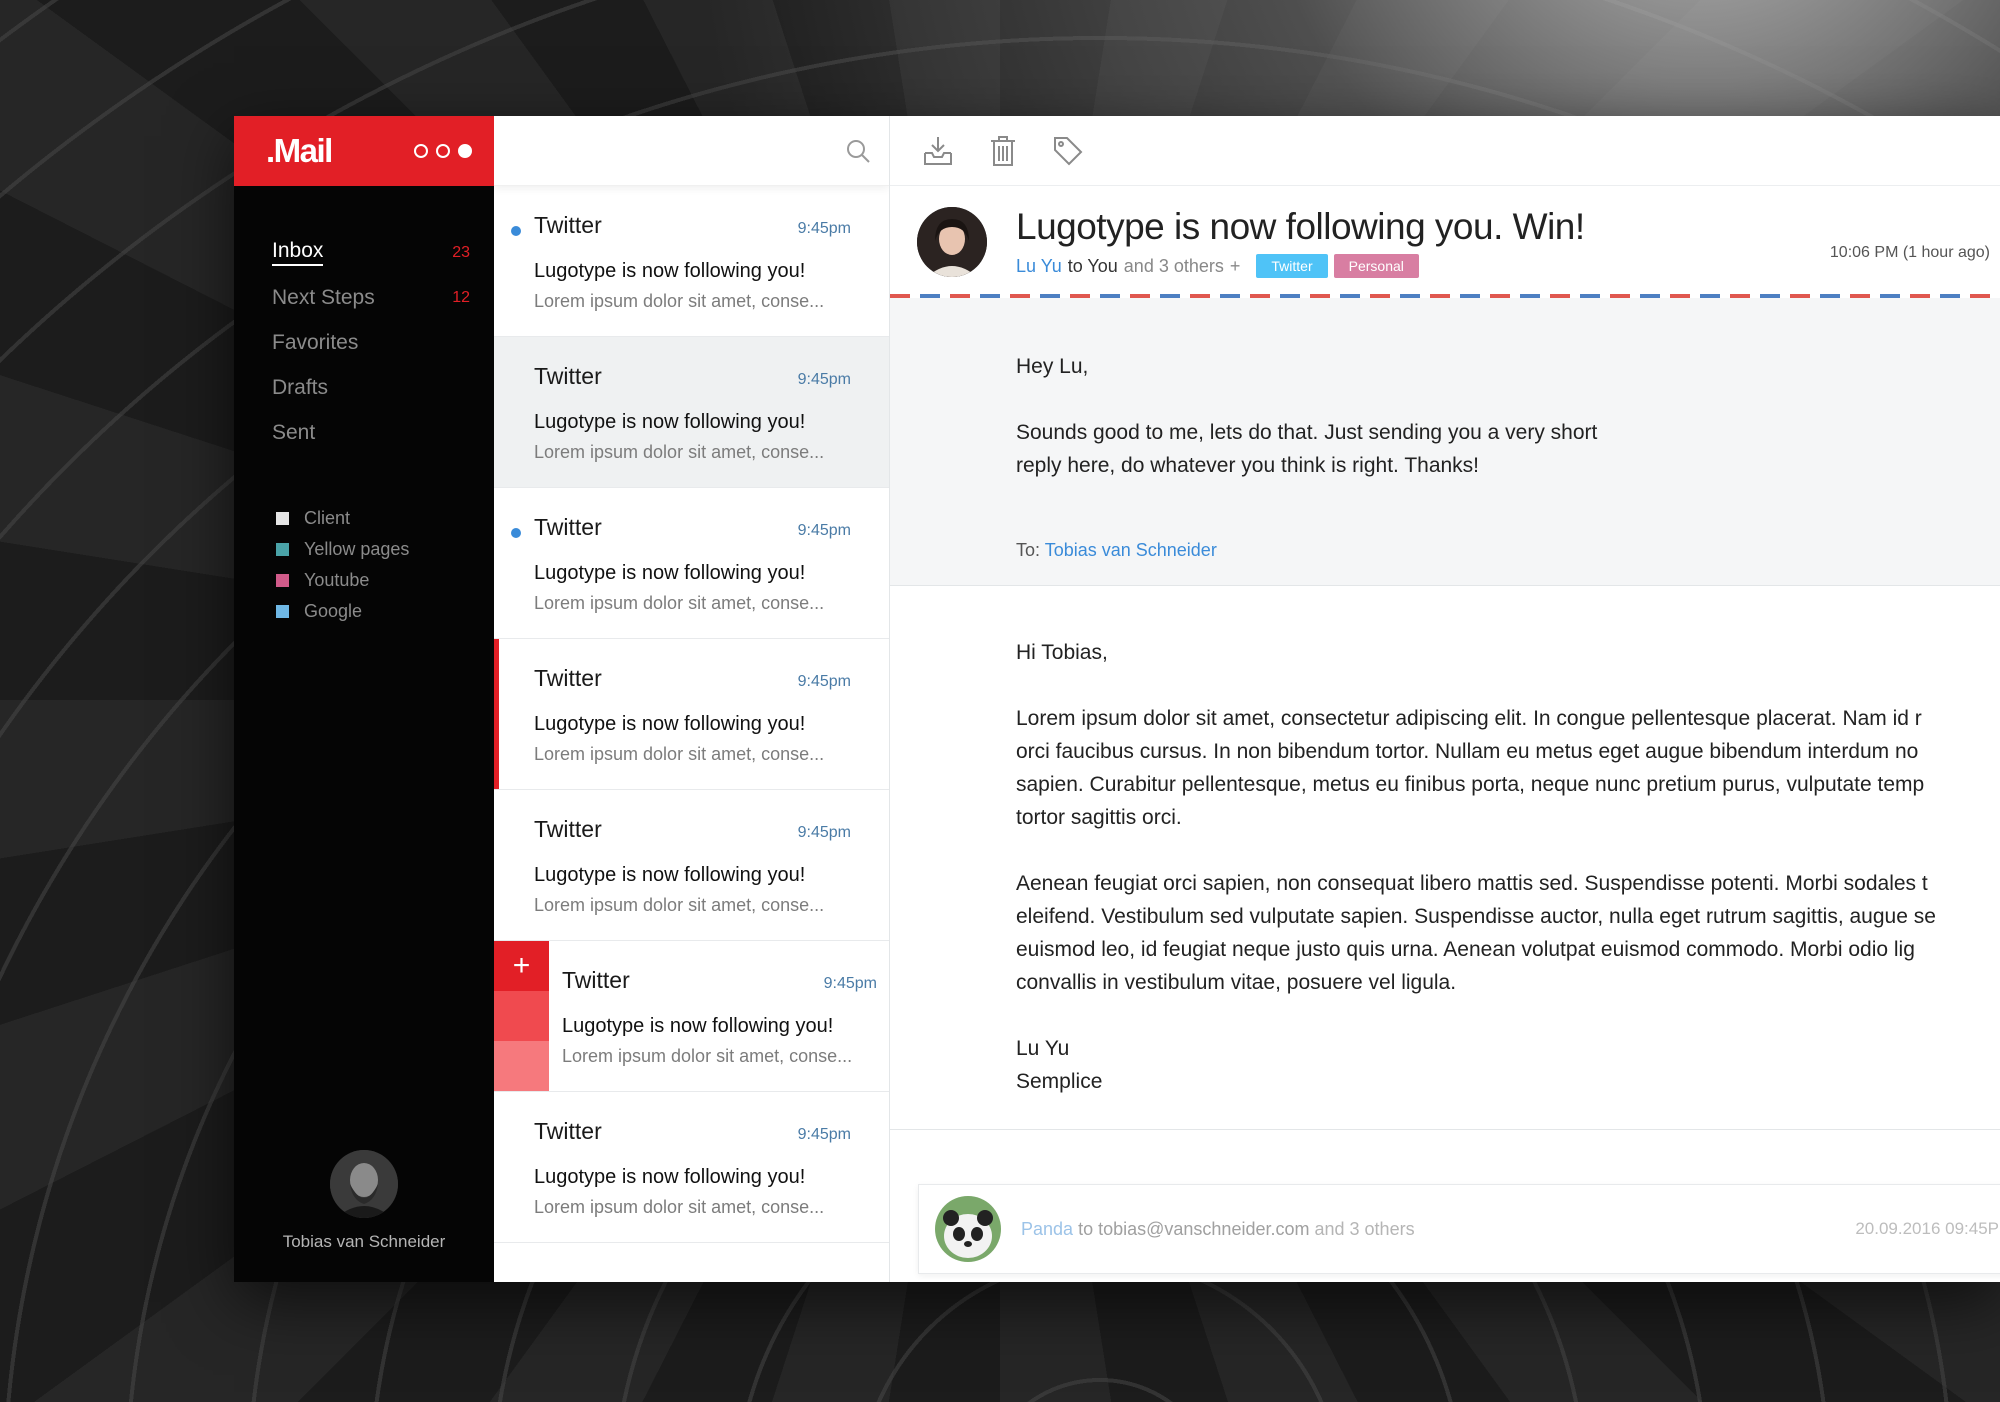  Describe the element at coordinates (1002, 150) in the screenshot. I see `trash-icon` at that location.